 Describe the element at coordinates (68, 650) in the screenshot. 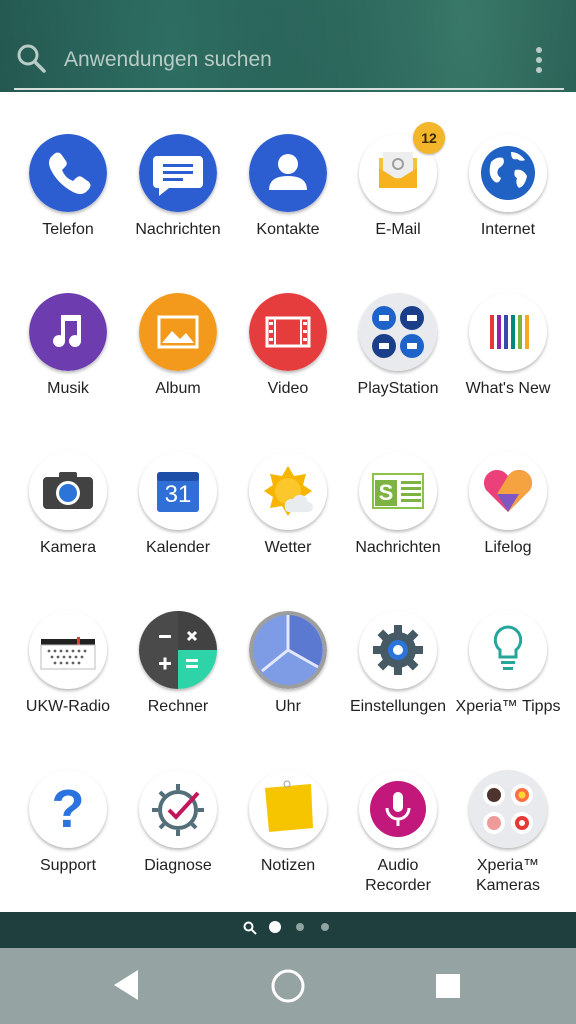

I see `radio-icon` at that location.